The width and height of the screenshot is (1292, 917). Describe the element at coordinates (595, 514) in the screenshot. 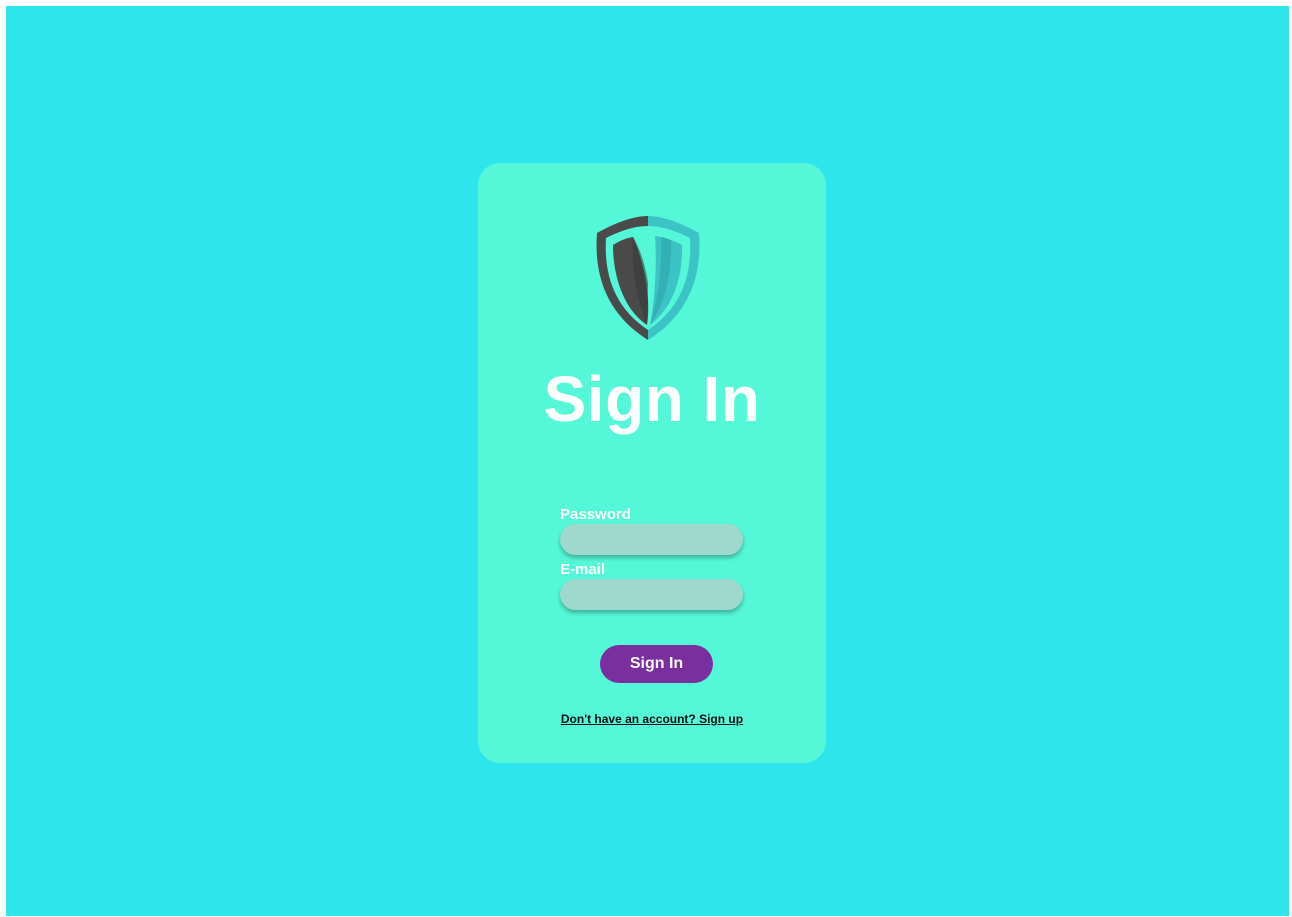

I see `password-label: Password` at that location.